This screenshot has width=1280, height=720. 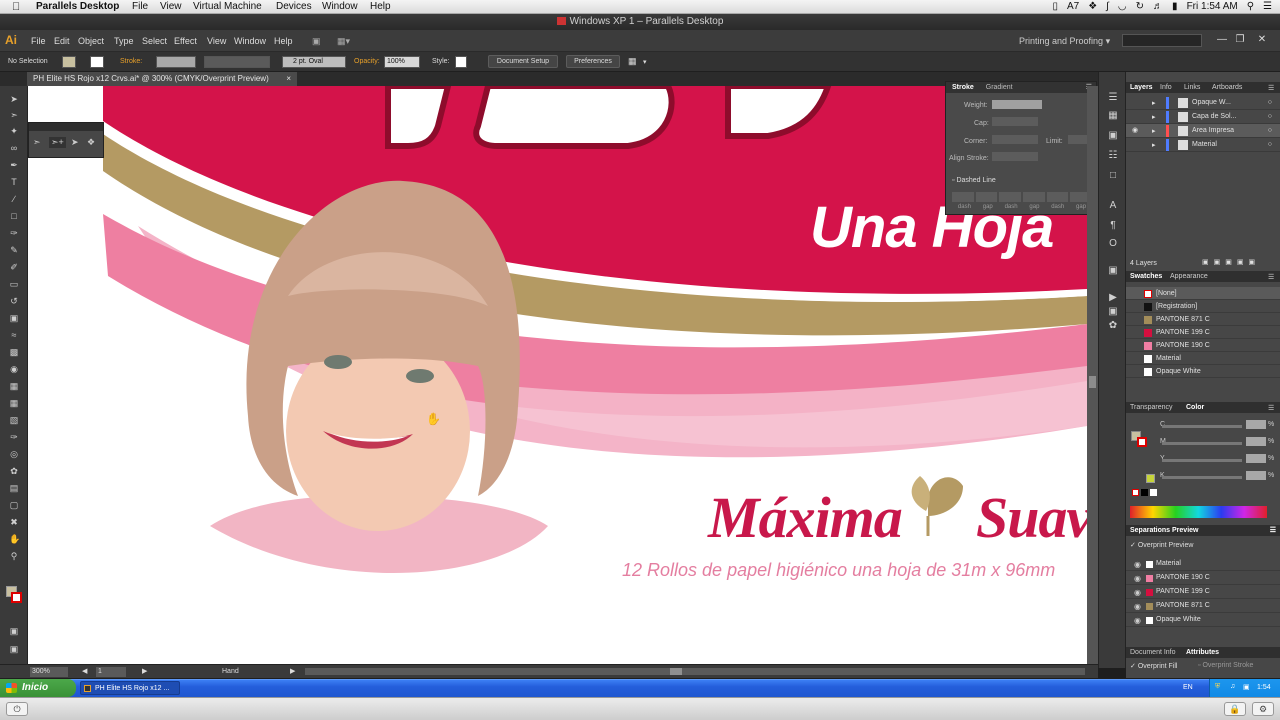 I want to click on notification-icon: ☰, so click(x=1267, y=6).